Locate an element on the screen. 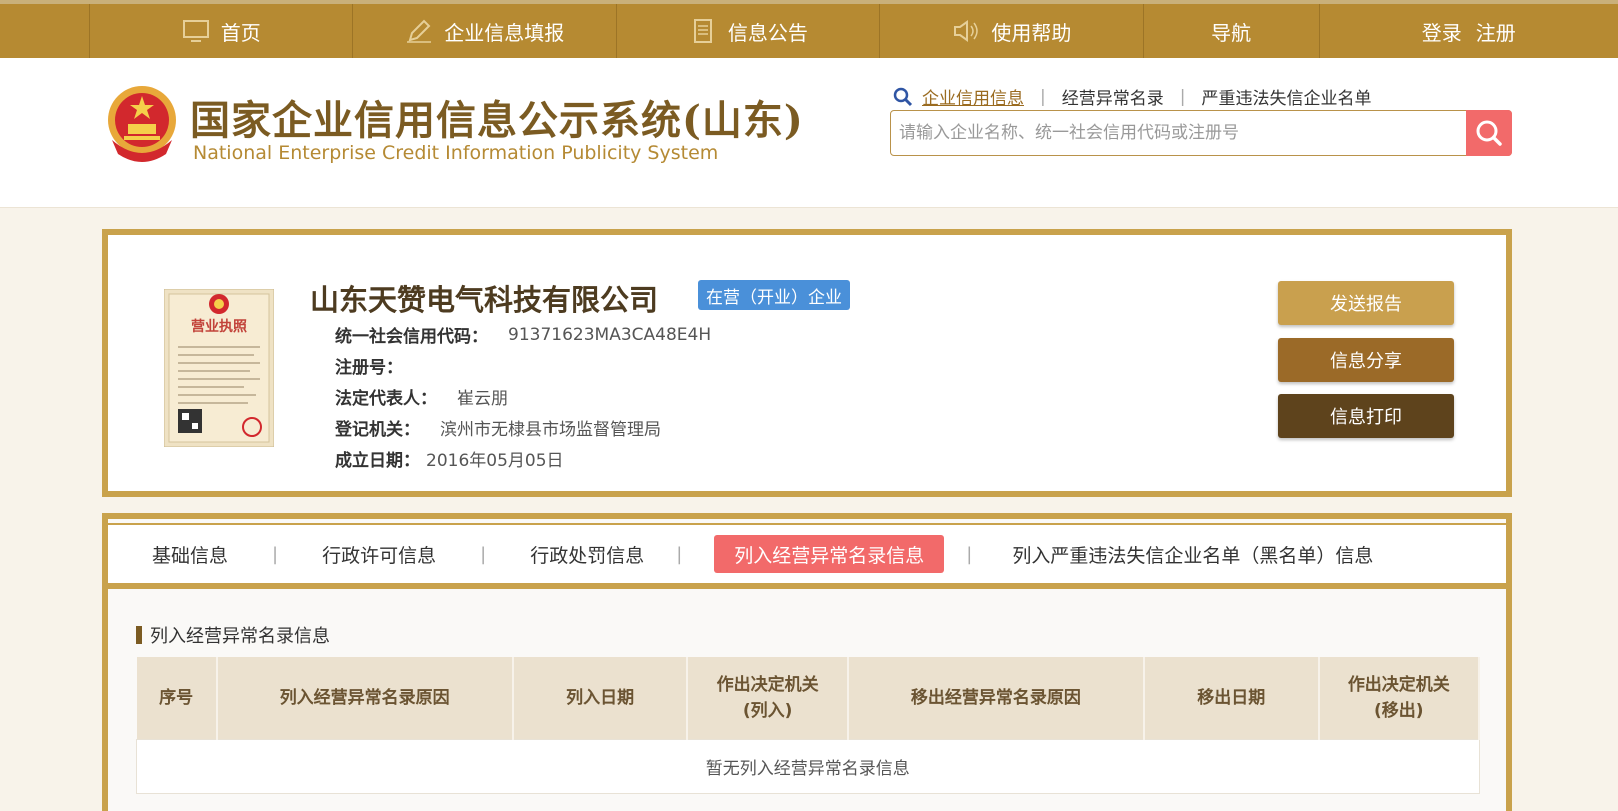  section-heading: 列入经营异常名录信息 is located at coordinates (233, 635).